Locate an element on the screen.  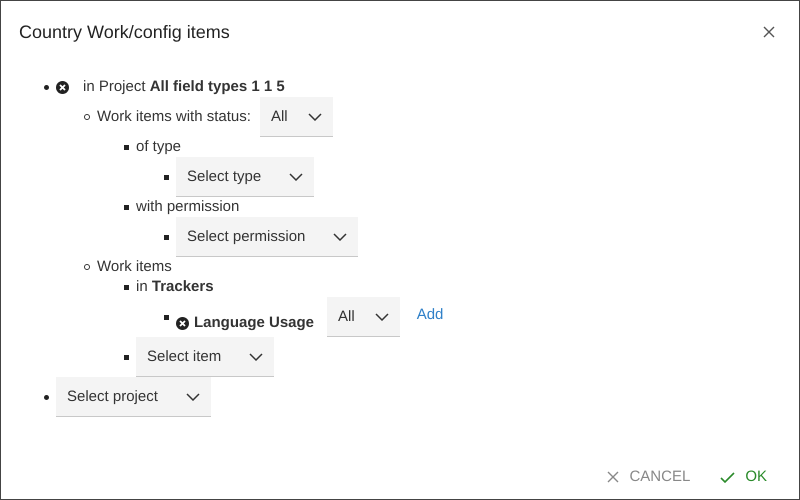
tracker-label: in Trackers is located at coordinates (175, 287).